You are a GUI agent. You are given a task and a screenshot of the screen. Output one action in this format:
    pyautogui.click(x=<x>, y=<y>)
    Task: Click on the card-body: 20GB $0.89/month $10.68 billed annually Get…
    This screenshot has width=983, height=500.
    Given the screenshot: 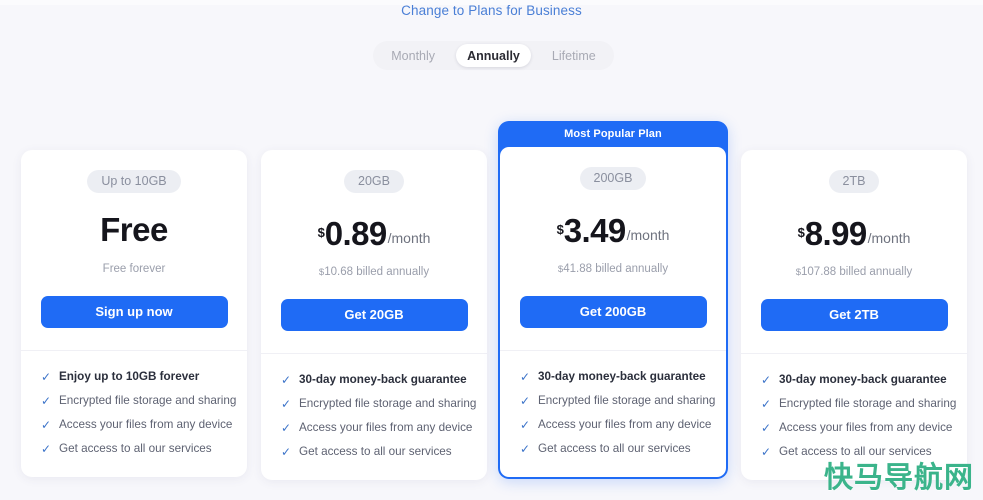 What is the action you would take?
    pyautogui.click(x=374, y=251)
    